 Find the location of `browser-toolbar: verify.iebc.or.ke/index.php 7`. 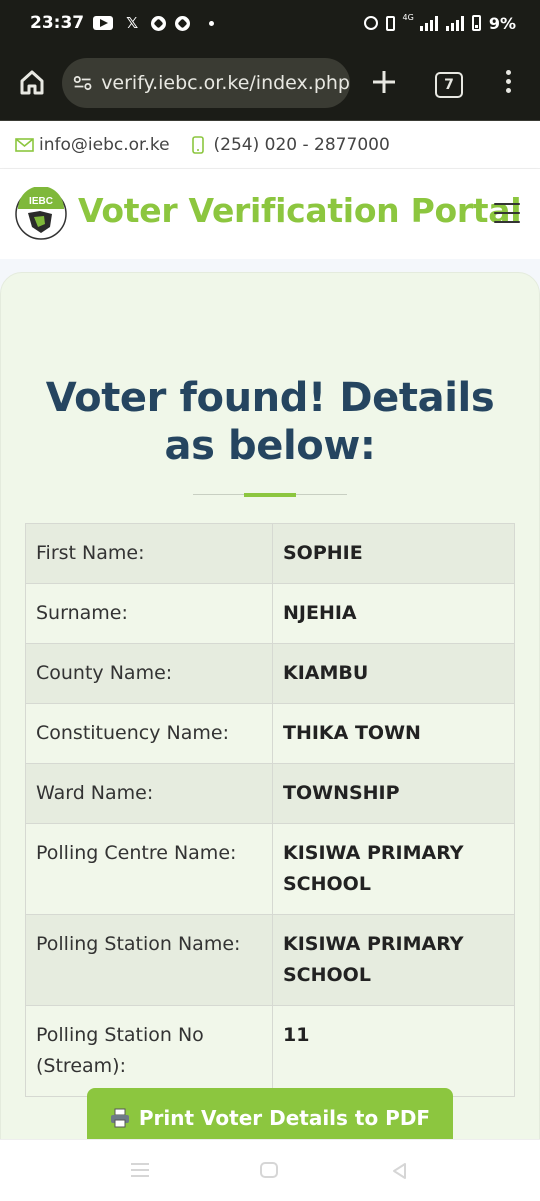

browser-toolbar: verify.iebc.or.ke/index.php 7 is located at coordinates (270, 83).